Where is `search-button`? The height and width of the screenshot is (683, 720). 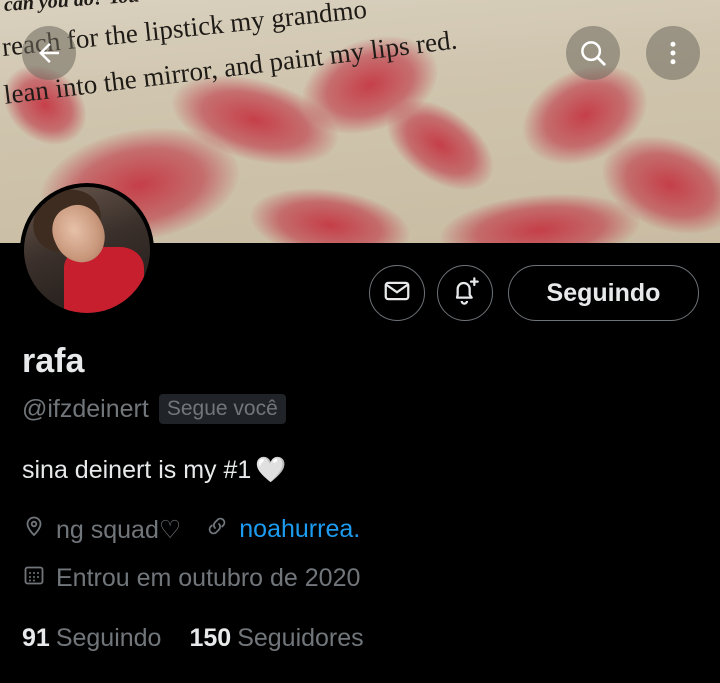
search-button is located at coordinates (593, 53).